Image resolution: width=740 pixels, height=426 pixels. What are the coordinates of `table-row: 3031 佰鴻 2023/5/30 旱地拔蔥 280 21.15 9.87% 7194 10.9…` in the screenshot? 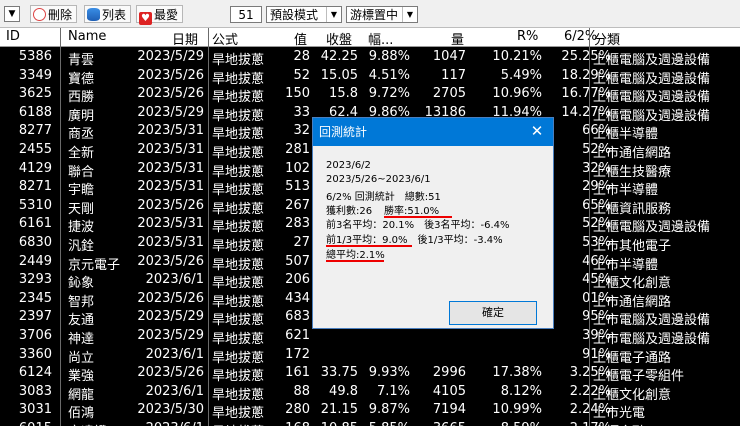 It's located at (370, 410).